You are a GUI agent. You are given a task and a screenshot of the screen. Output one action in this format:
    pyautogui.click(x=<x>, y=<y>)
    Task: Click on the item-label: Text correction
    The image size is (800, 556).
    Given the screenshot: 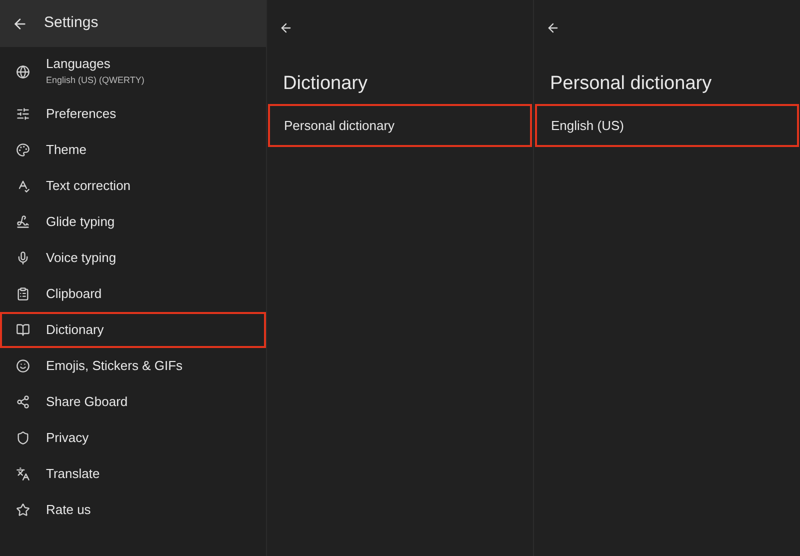 What is the action you would take?
    pyautogui.click(x=88, y=186)
    